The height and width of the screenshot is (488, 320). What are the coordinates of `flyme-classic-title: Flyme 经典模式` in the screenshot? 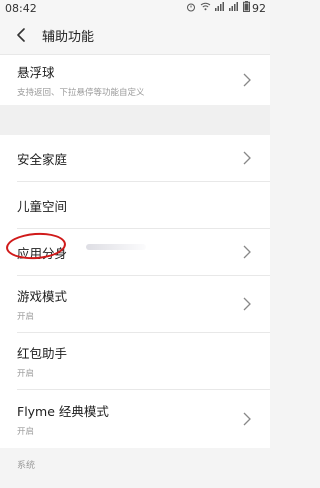 It's located at (63, 411).